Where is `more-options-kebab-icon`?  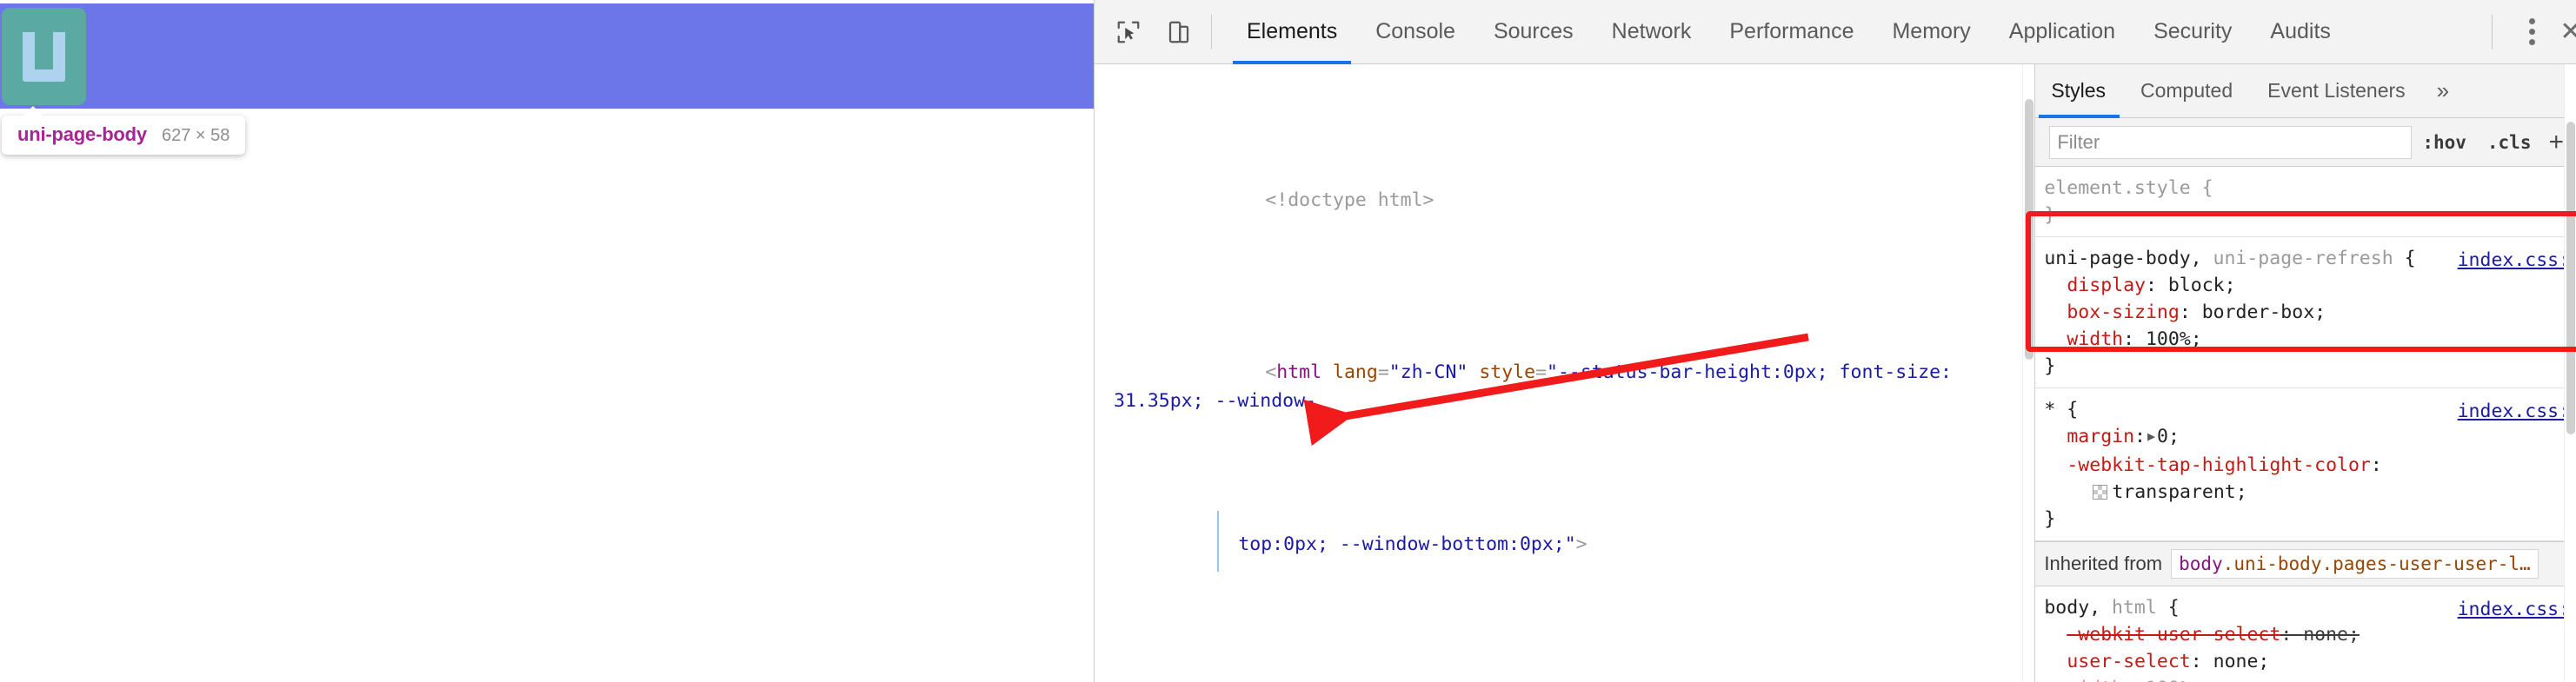 more-options-kebab-icon is located at coordinates (2532, 32).